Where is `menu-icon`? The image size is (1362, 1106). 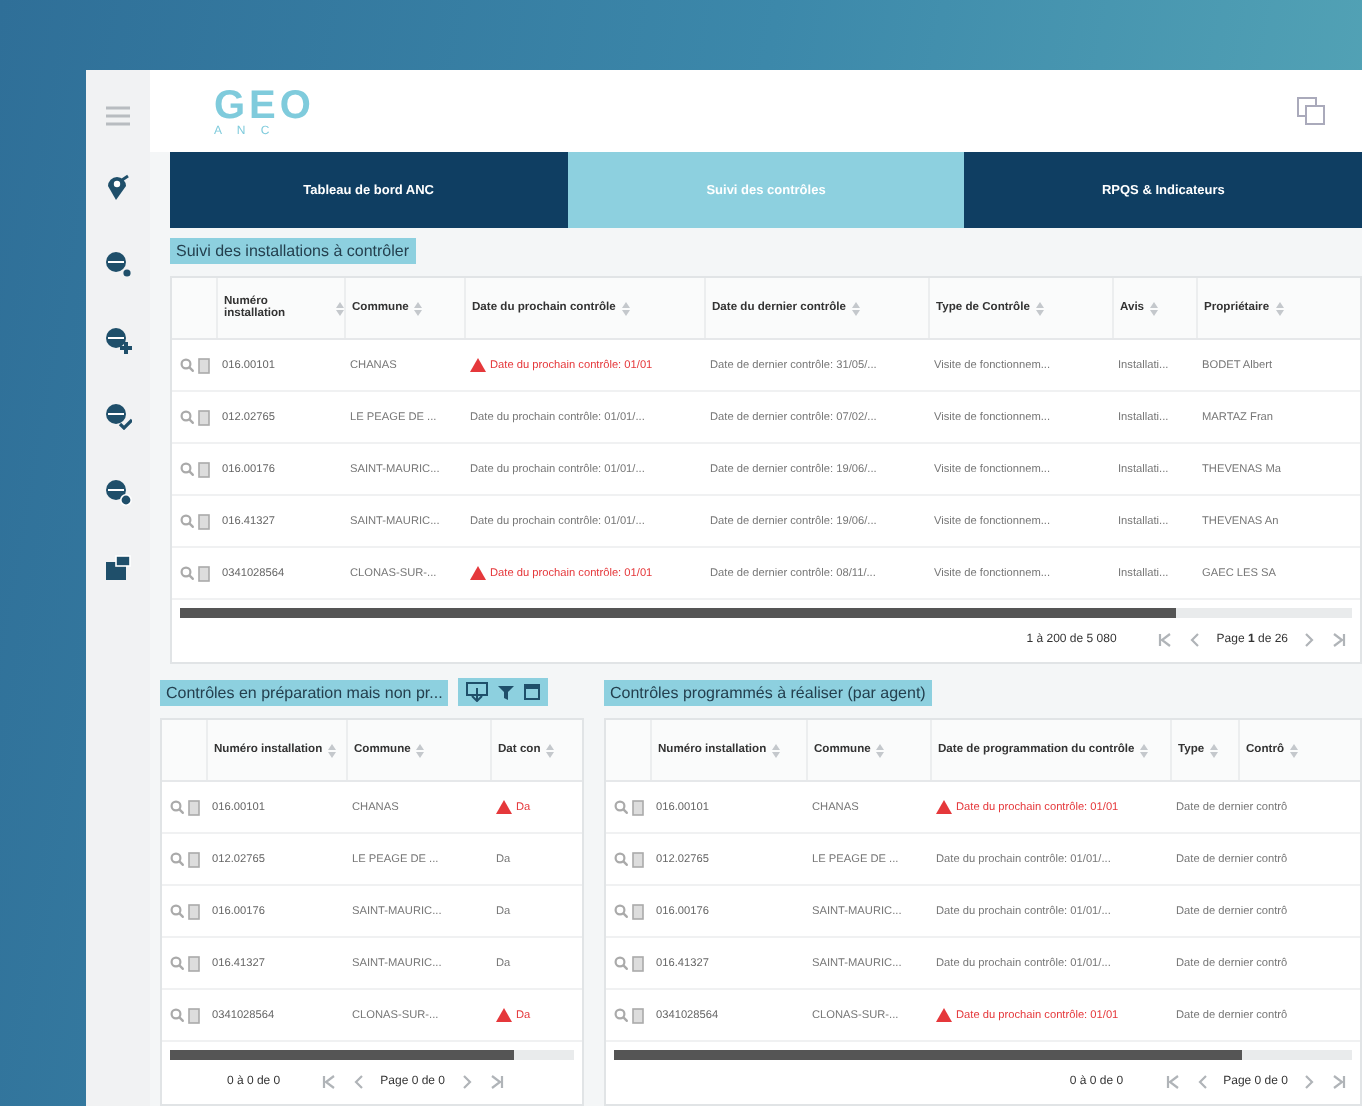
menu-icon is located at coordinates (118, 116).